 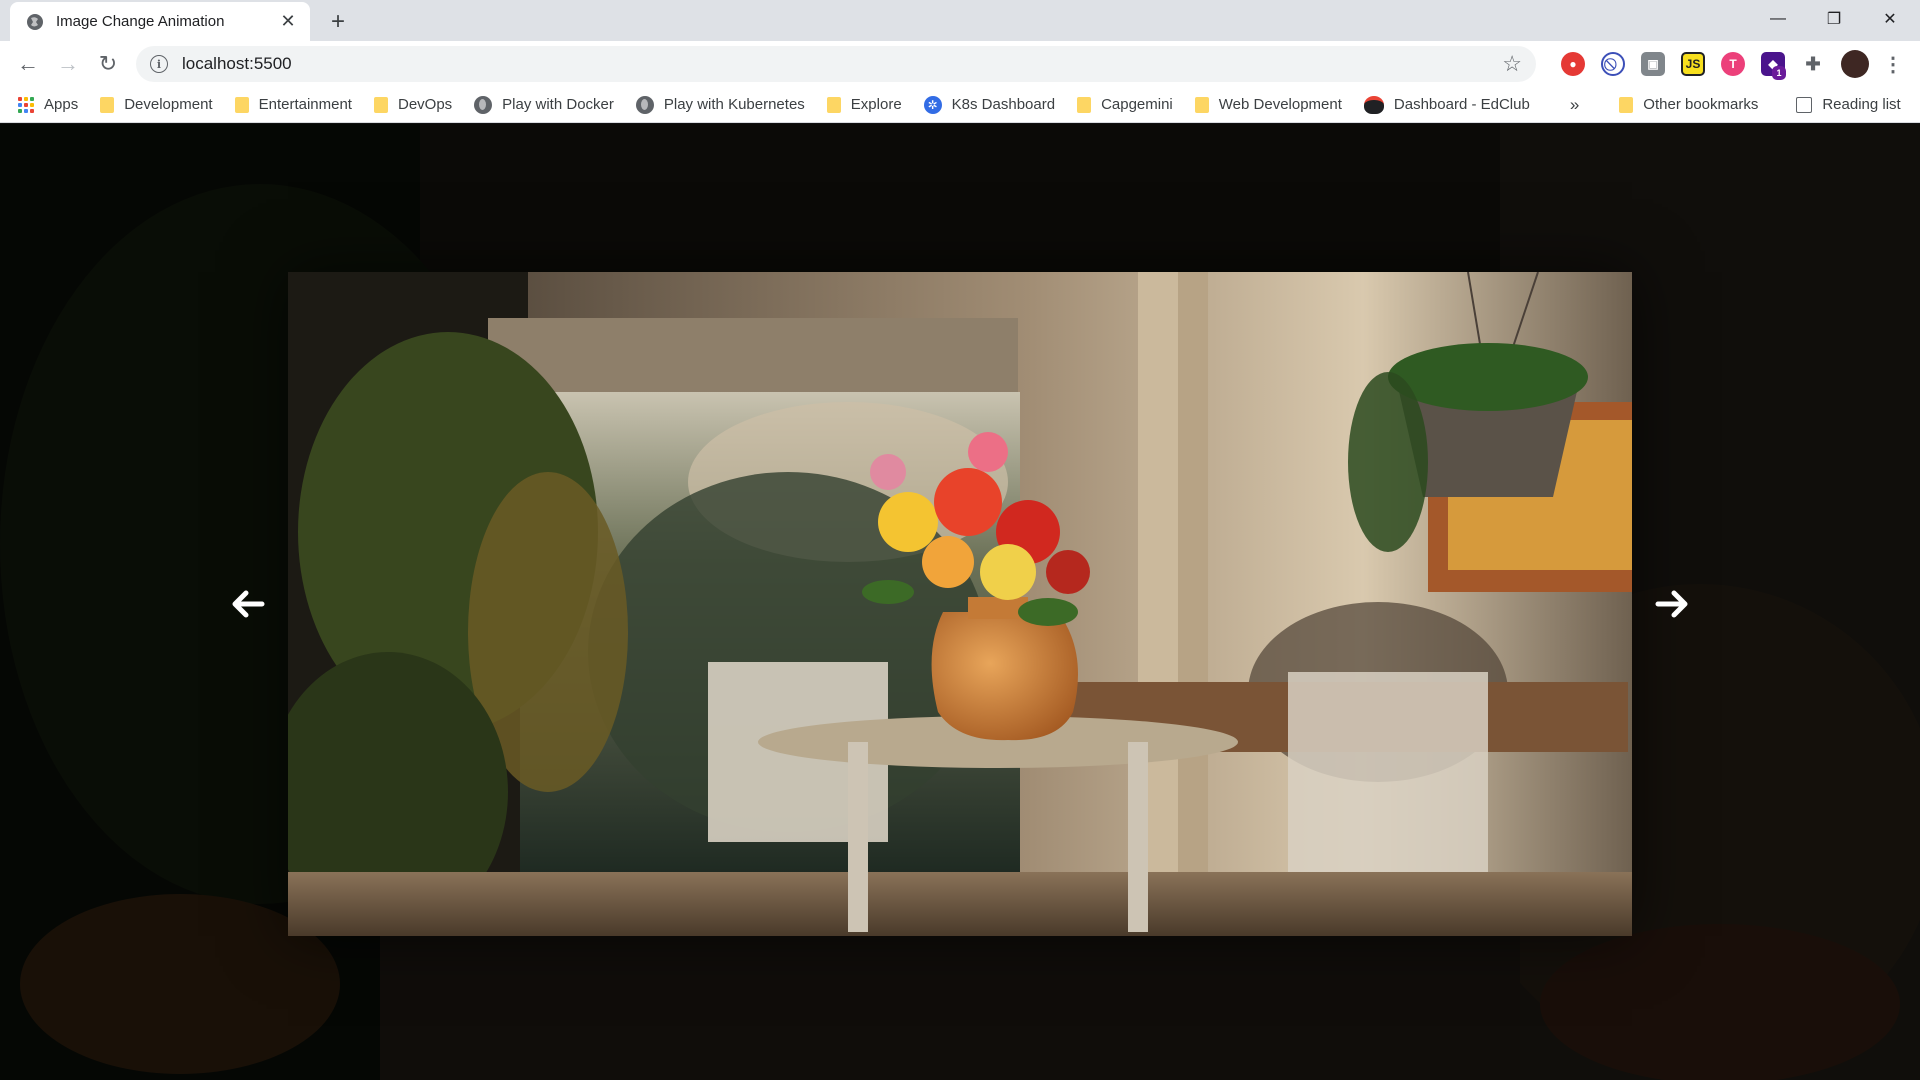 I want to click on browser-toolbar: ← → ↻ i localhost:5500 ☆, so click(x=960, y=64).